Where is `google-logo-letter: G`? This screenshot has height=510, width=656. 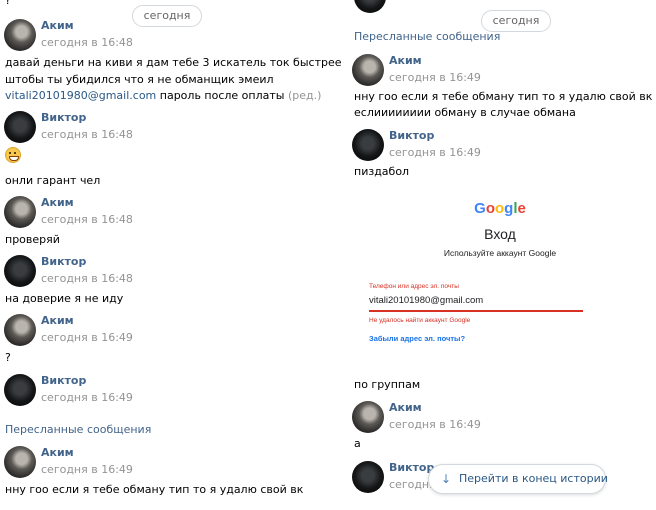 google-logo-letter: G is located at coordinates (480, 208).